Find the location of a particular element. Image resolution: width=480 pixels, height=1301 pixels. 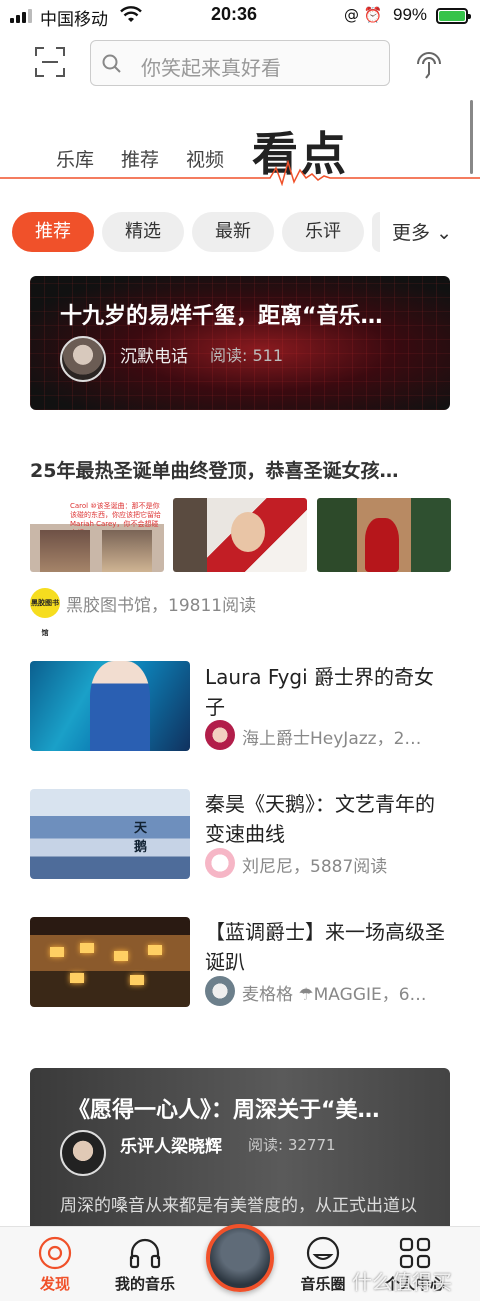

list-item-title: 【蓝调爵士】来一场高级圣诞趴 is located at coordinates (327, 947).